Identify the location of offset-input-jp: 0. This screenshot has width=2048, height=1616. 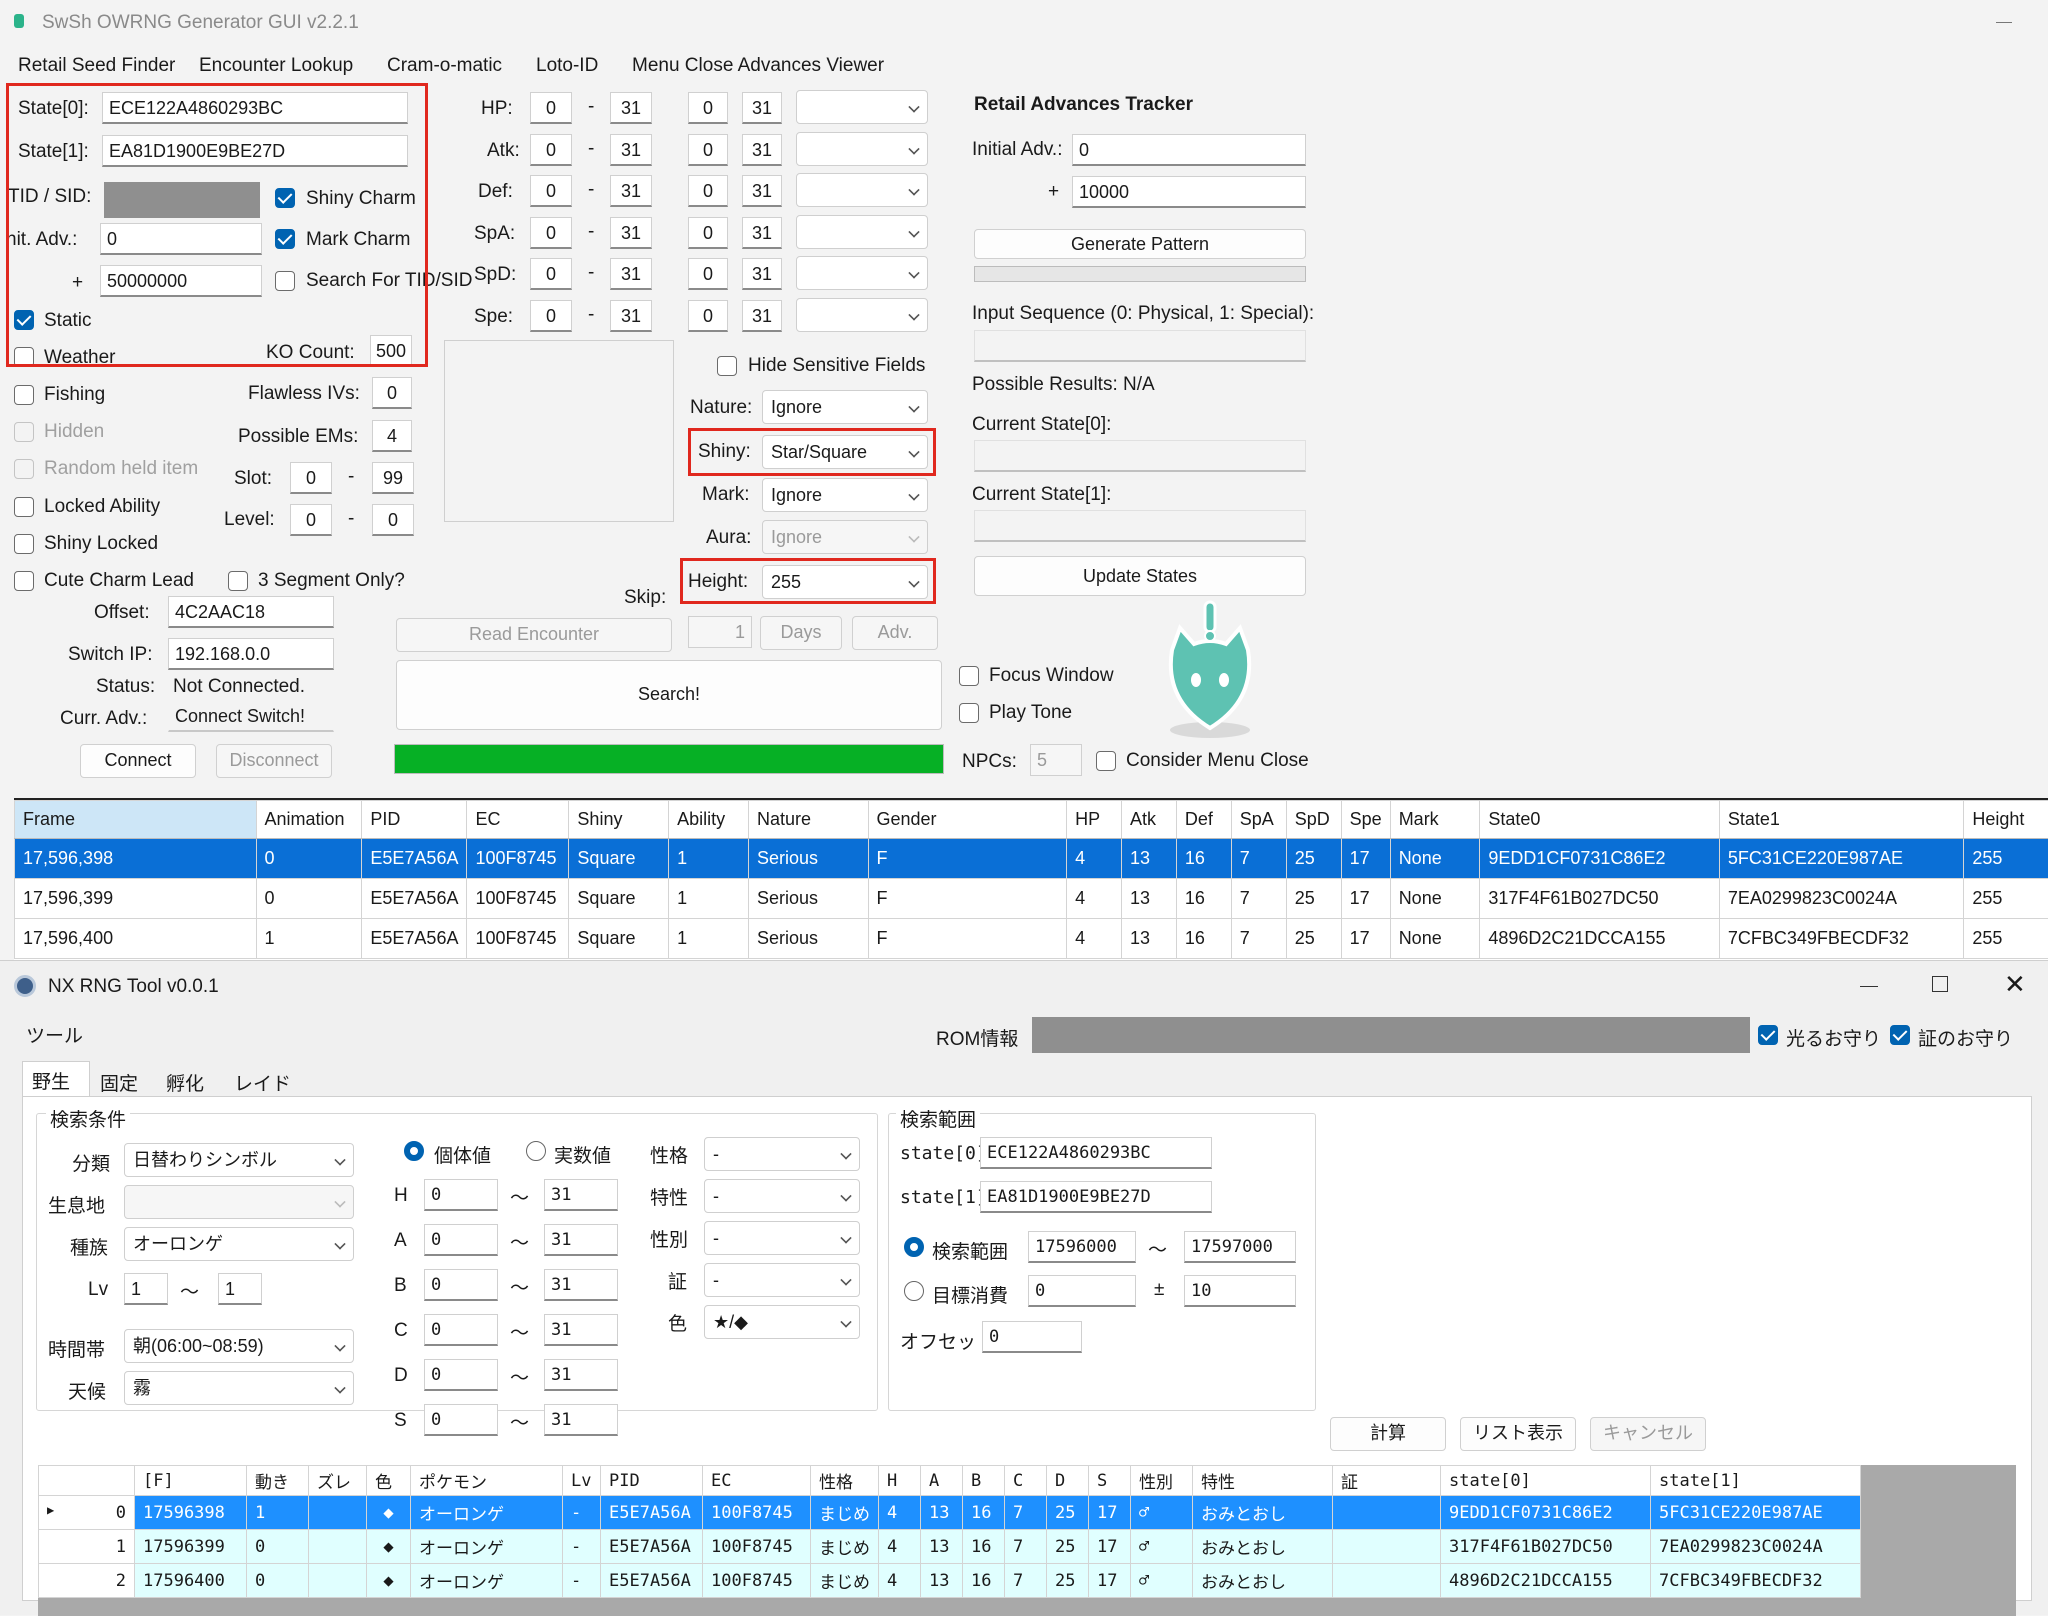
(1032, 1337).